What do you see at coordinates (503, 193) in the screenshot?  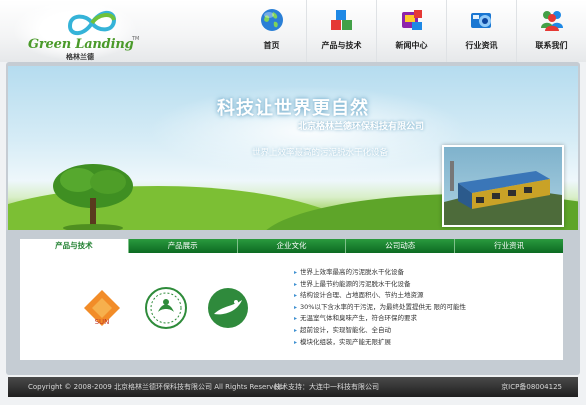 I see `sludge-dryer-image` at bounding box center [503, 193].